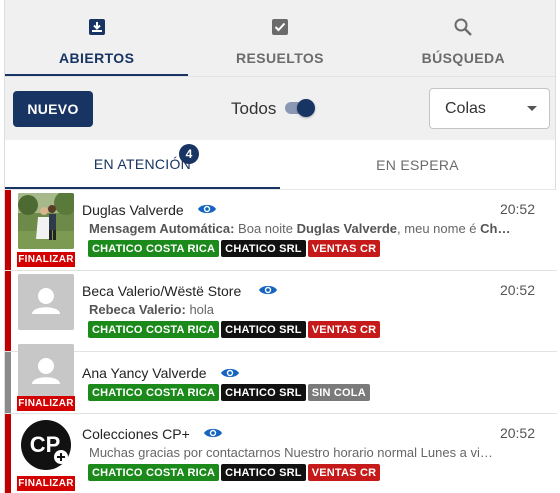  Describe the element at coordinates (46, 445) in the screenshot. I see `avatar-logo: CP` at that location.